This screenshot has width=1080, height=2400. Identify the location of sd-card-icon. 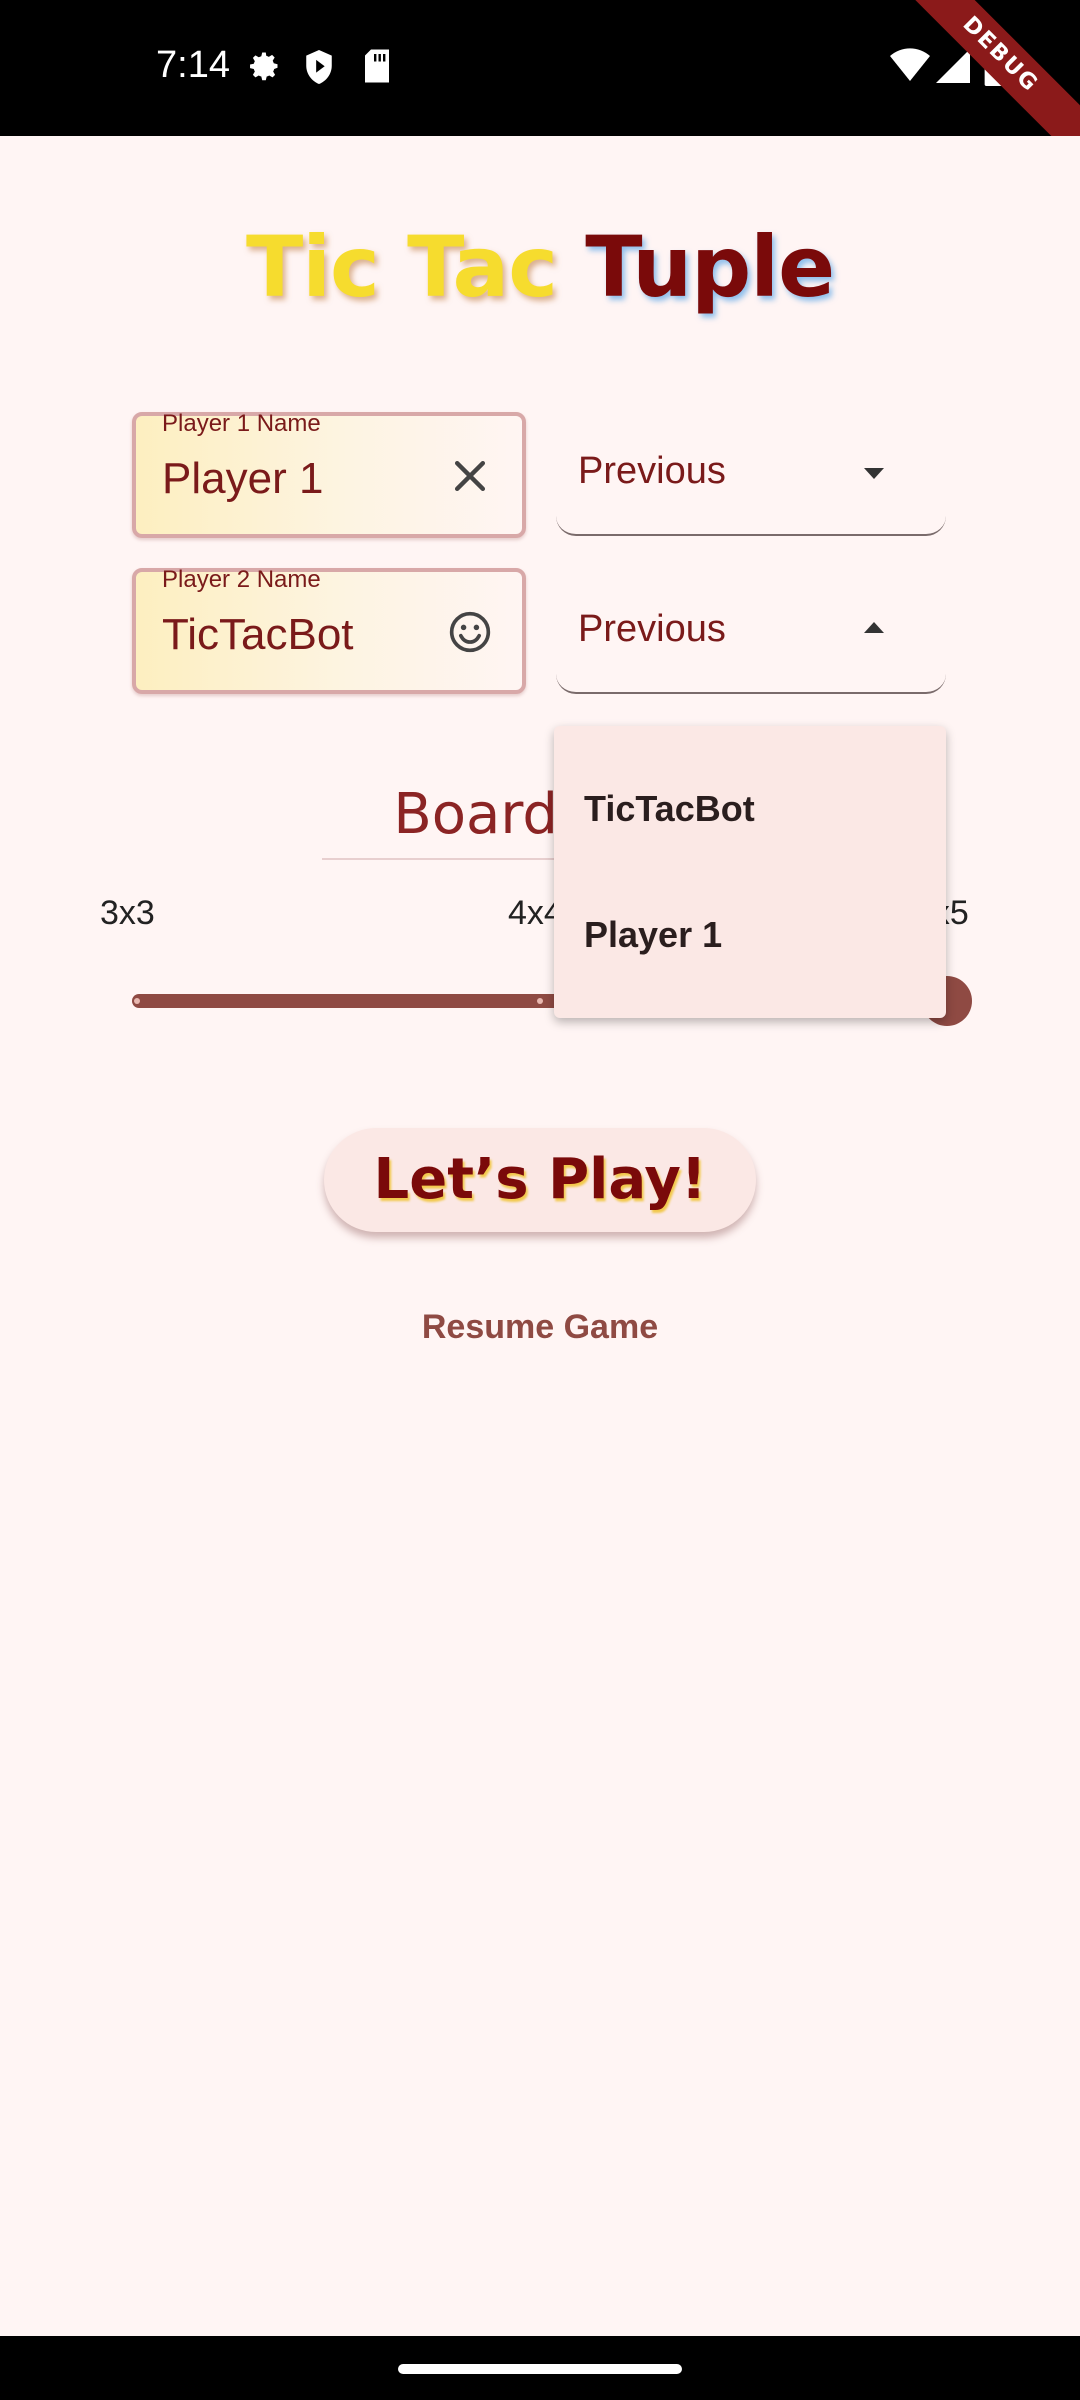
(377, 66).